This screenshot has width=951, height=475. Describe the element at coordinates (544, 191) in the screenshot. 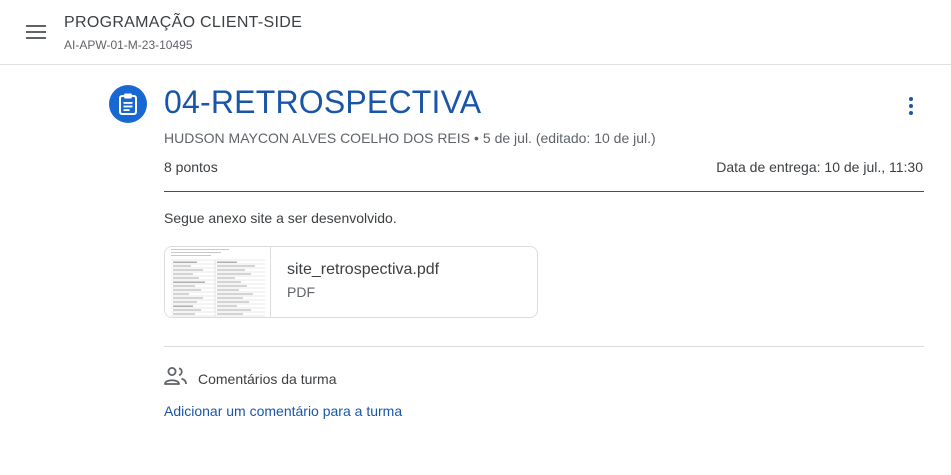

I see `header-divider` at that location.